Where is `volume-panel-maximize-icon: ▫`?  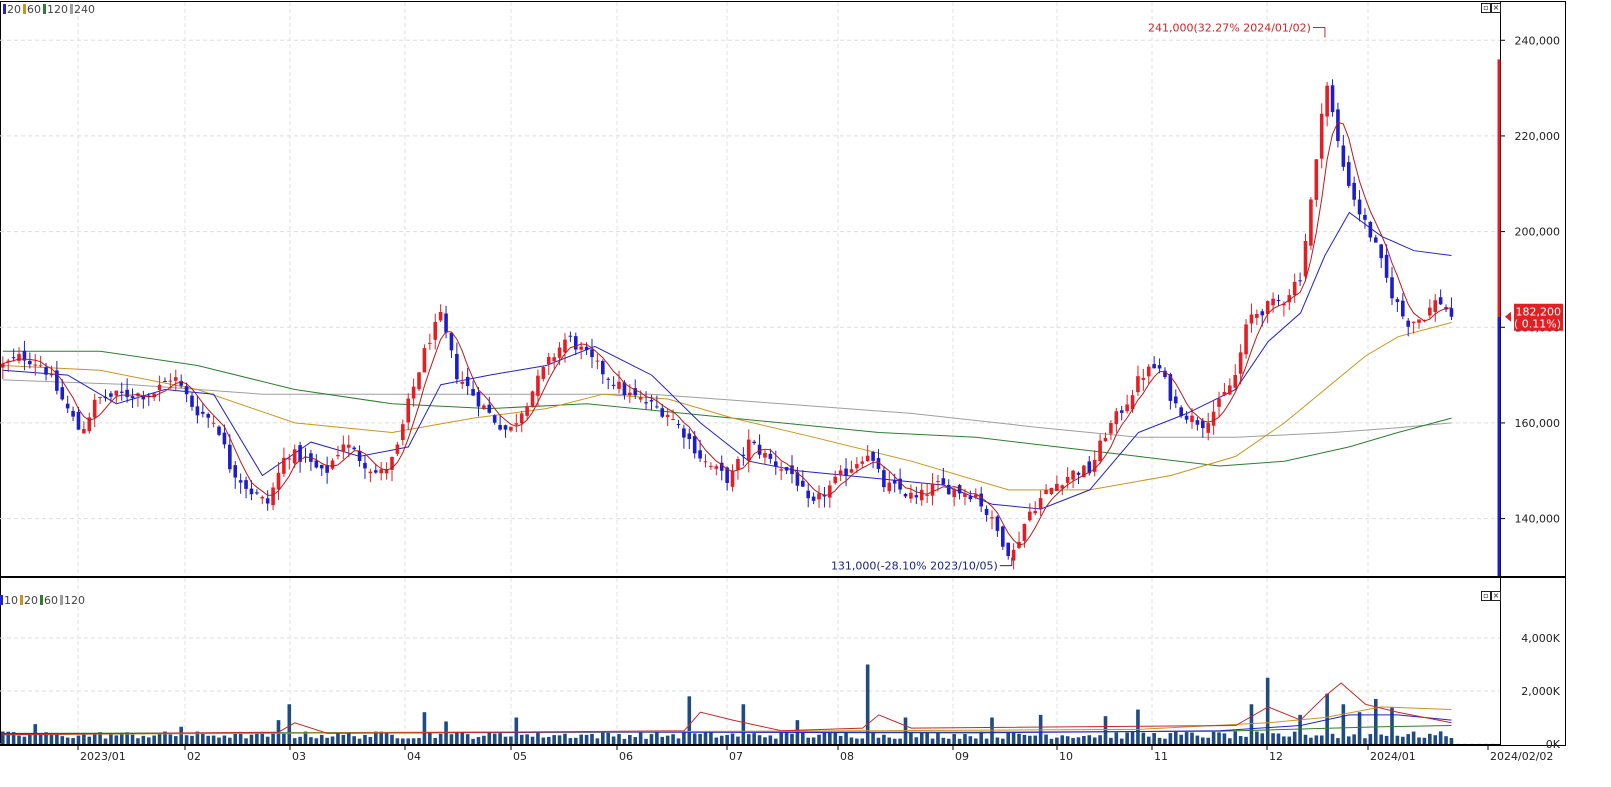 volume-panel-maximize-icon: ▫ is located at coordinates (1486, 596).